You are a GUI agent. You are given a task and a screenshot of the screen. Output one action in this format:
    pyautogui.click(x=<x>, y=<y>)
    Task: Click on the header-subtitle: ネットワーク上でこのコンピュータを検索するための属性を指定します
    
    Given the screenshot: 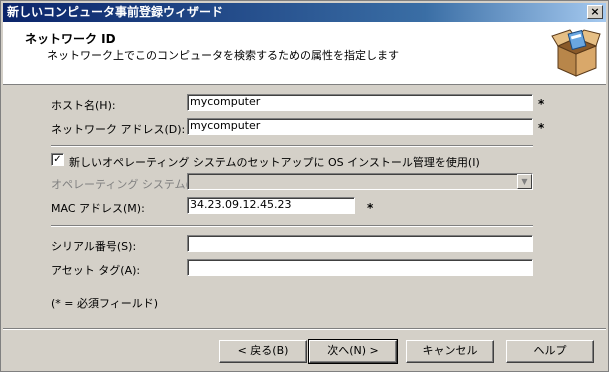 What is the action you would take?
    pyautogui.click(x=223, y=55)
    